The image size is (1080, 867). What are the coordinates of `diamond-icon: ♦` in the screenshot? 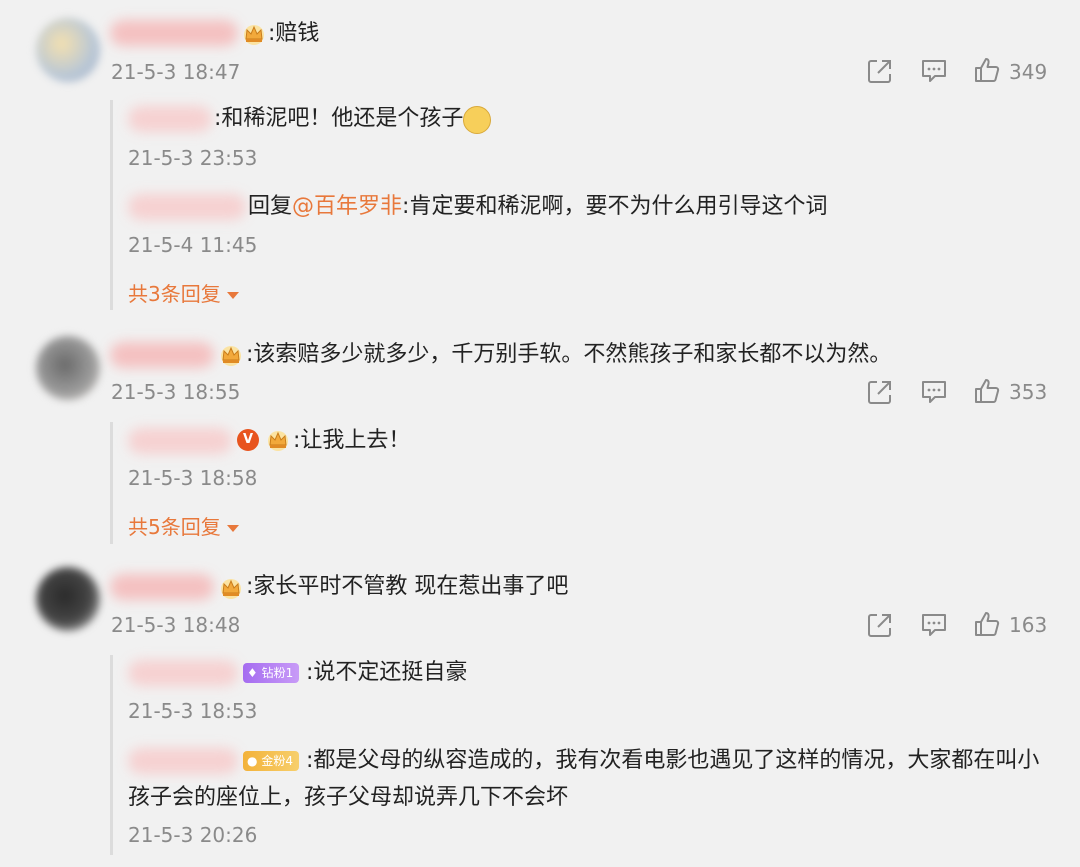 It's located at (252, 673).